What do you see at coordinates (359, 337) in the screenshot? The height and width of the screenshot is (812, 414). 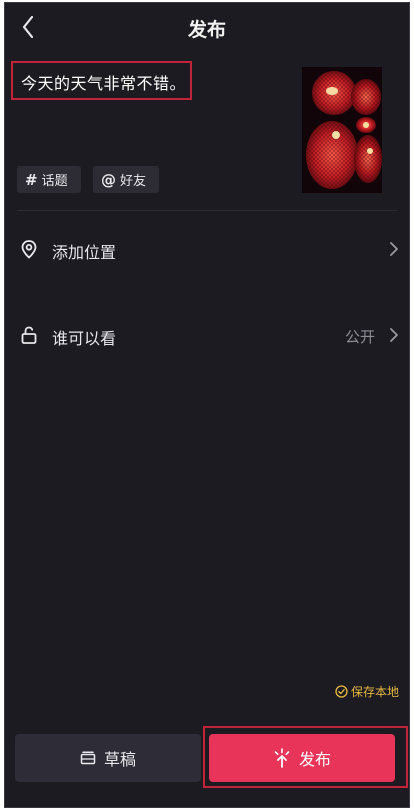 I see `visibility-value: 公开` at bounding box center [359, 337].